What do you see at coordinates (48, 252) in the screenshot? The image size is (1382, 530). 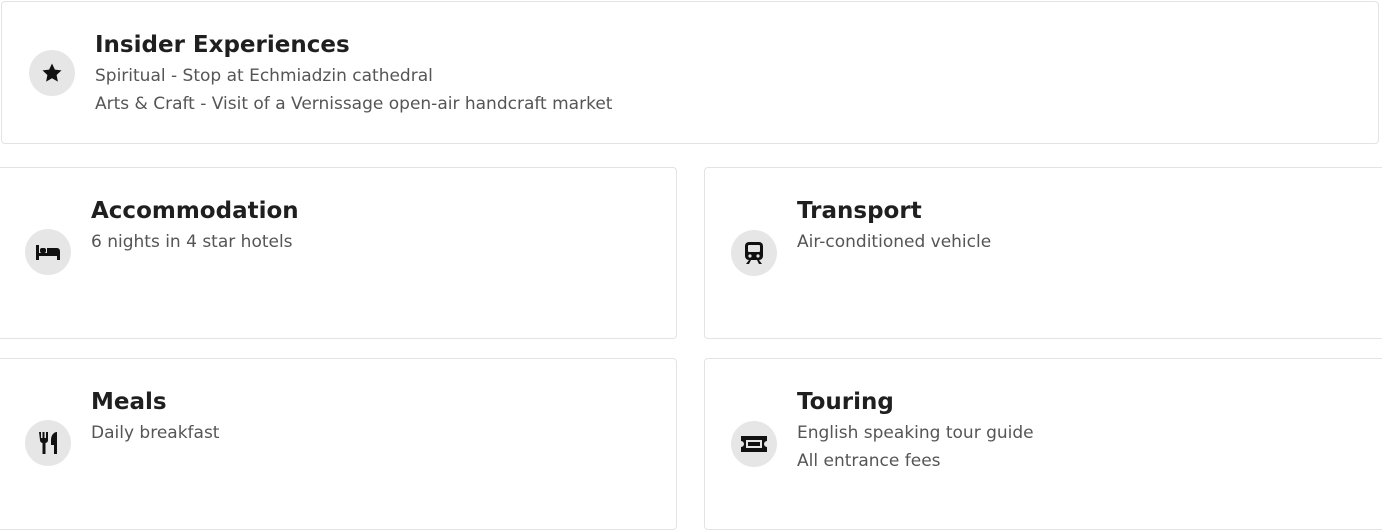 I see `bed-icon` at bounding box center [48, 252].